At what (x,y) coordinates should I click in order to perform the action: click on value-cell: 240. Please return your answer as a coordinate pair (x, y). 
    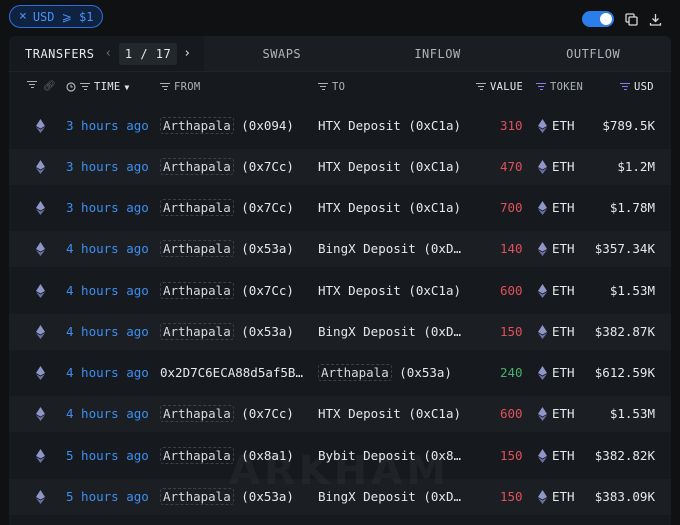
    Looking at the image, I should click on (511, 372).